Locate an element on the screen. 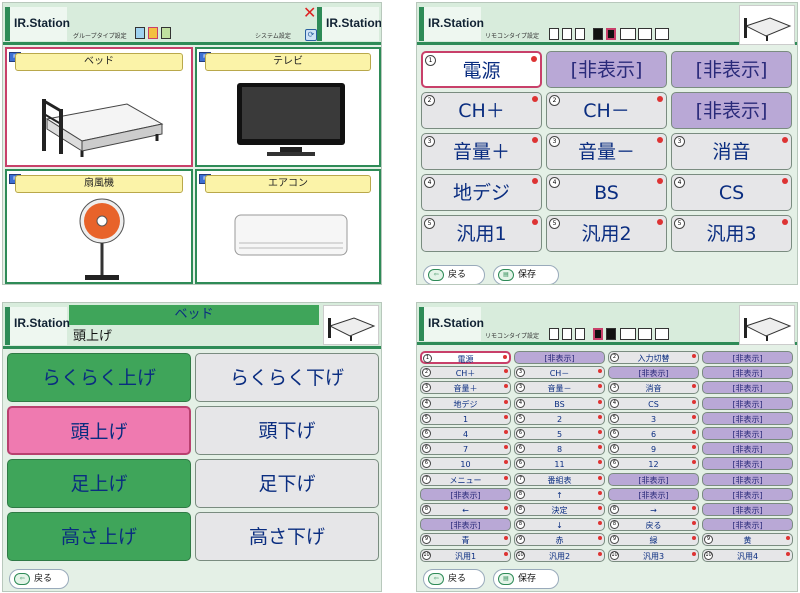 This screenshot has height=593, width=800. bed-action-button: 足下げ is located at coordinates (287, 483).